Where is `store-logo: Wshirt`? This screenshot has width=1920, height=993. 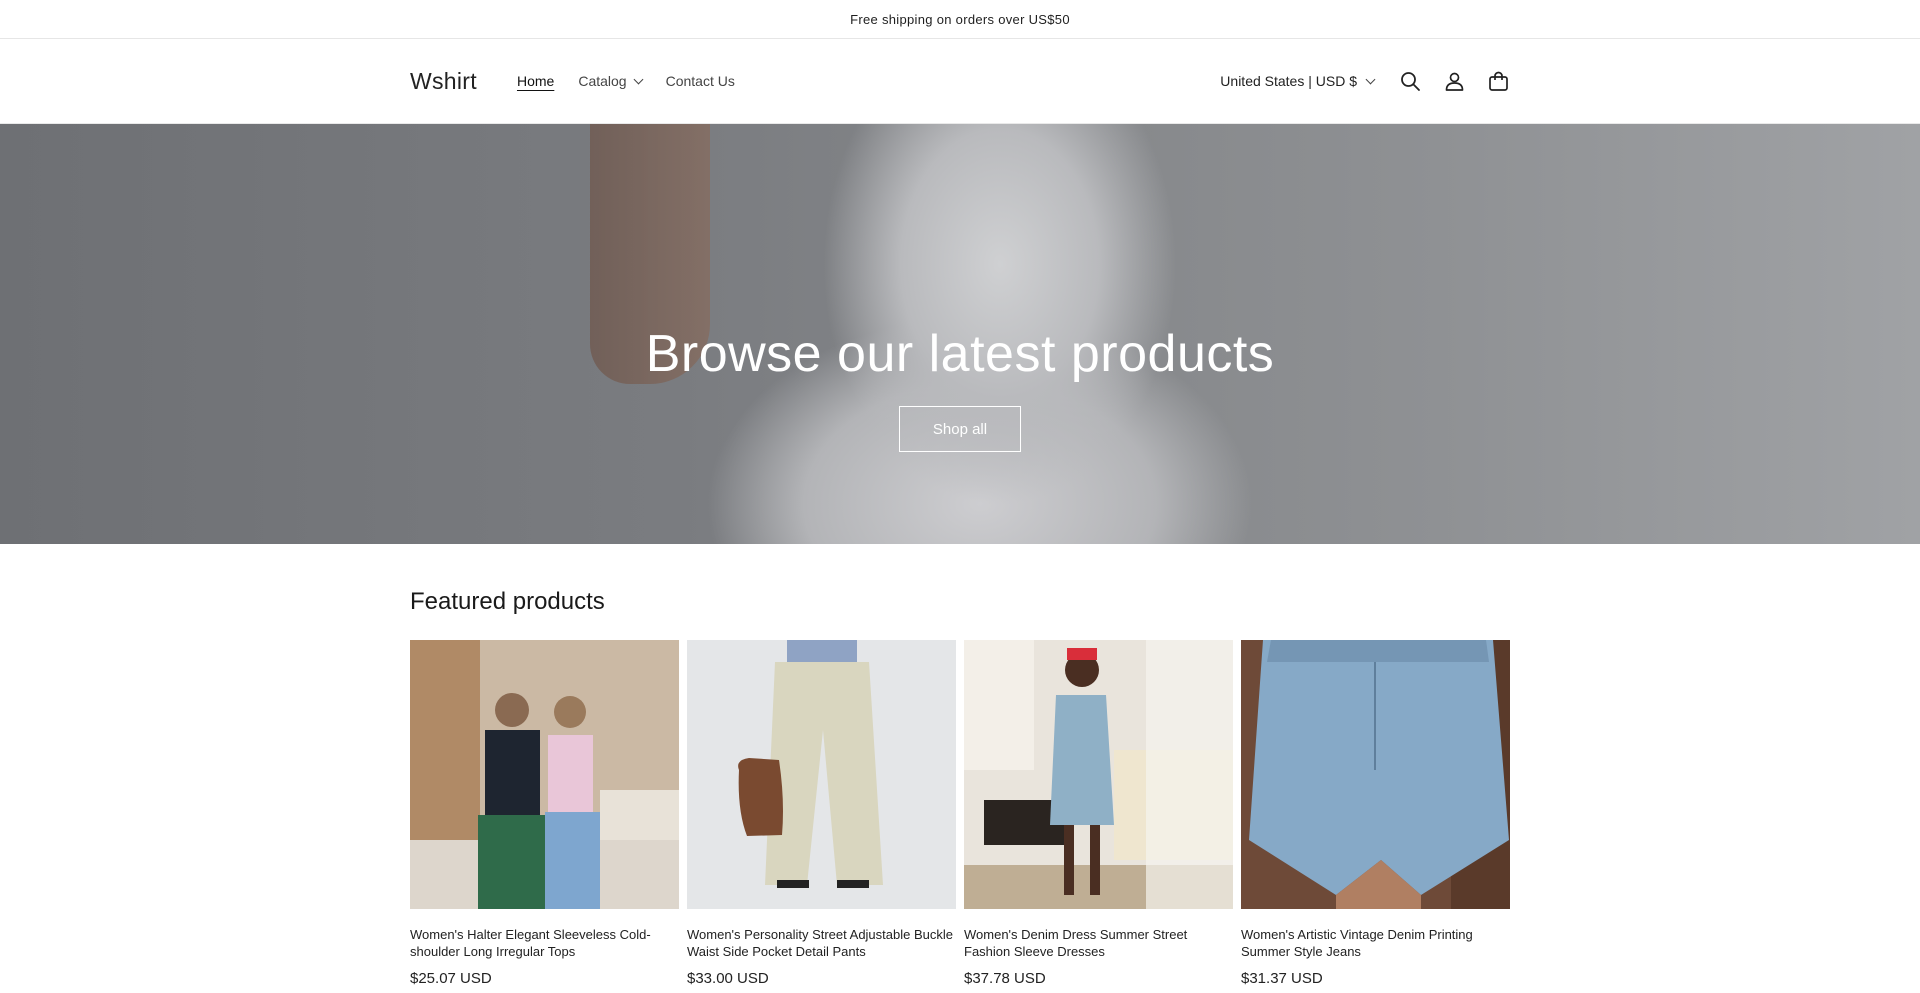
store-logo: Wshirt is located at coordinates (443, 81).